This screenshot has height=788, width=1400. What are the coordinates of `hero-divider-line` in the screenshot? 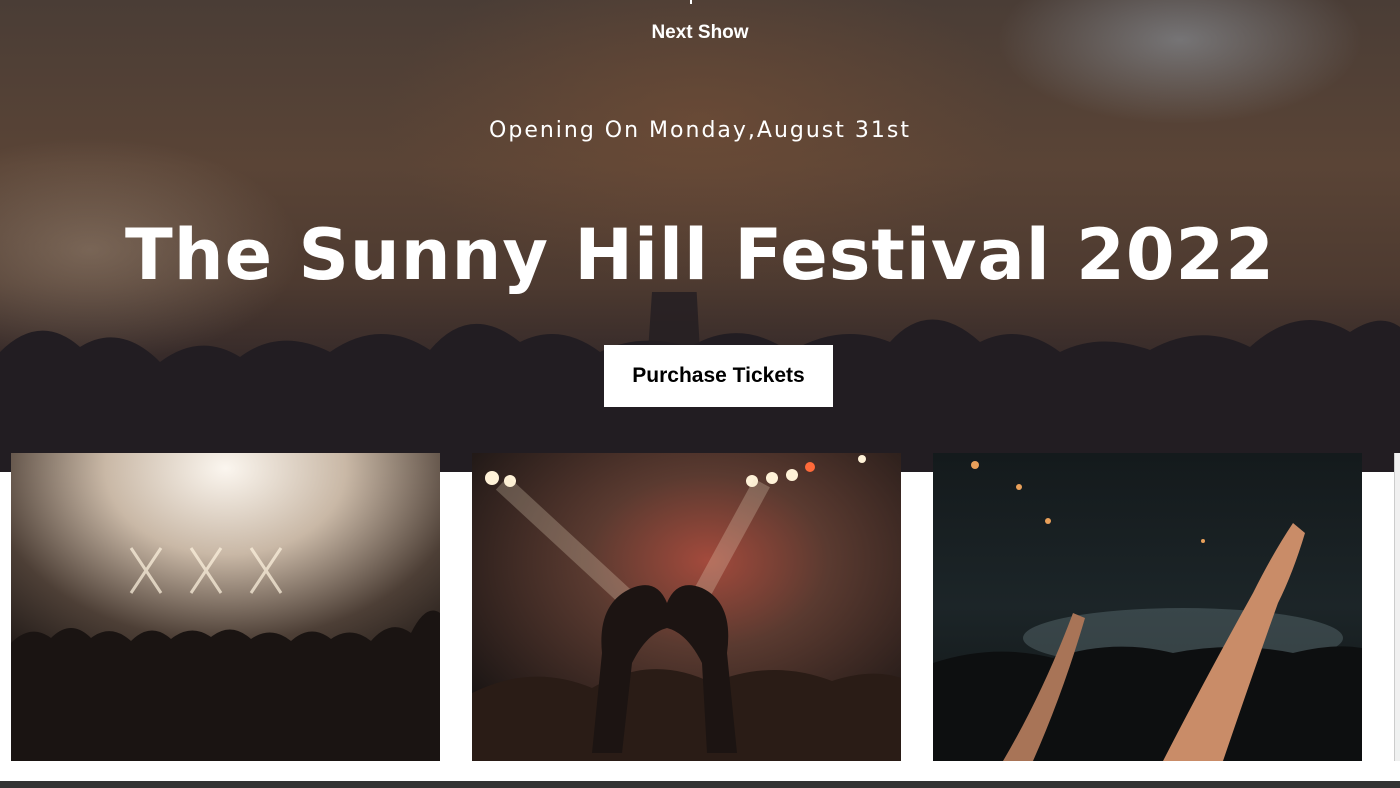 It's located at (691, 2).